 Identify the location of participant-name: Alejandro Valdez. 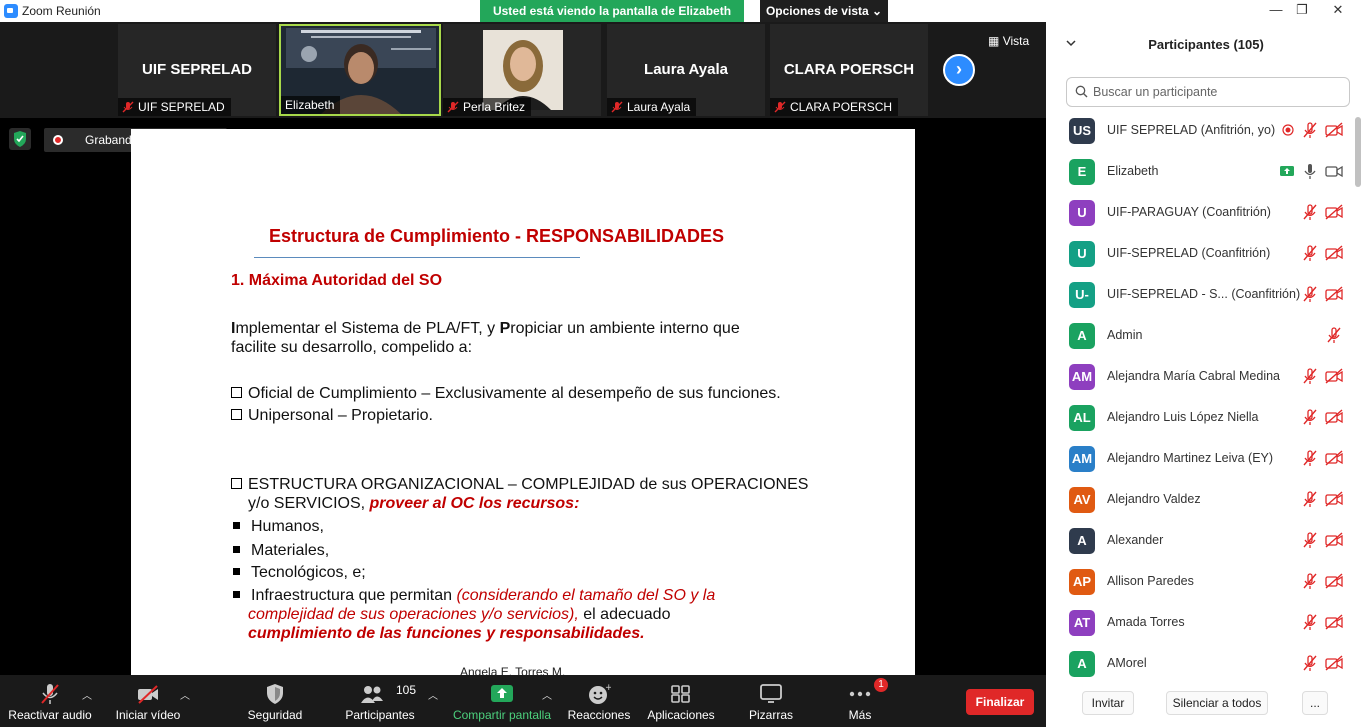
(1154, 499).